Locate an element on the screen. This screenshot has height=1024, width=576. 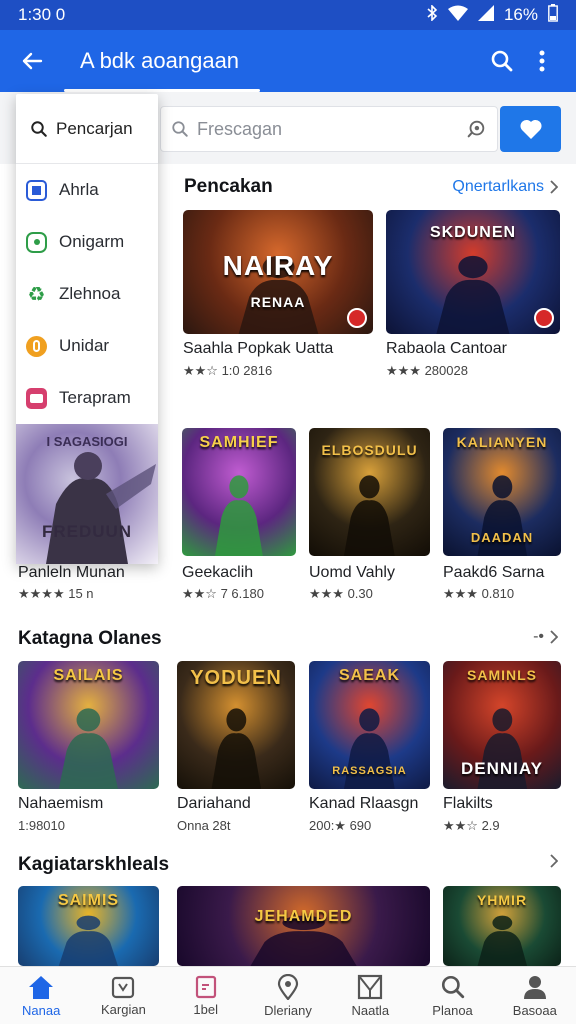
game-title: Flakilts is located at coordinates (468, 803).